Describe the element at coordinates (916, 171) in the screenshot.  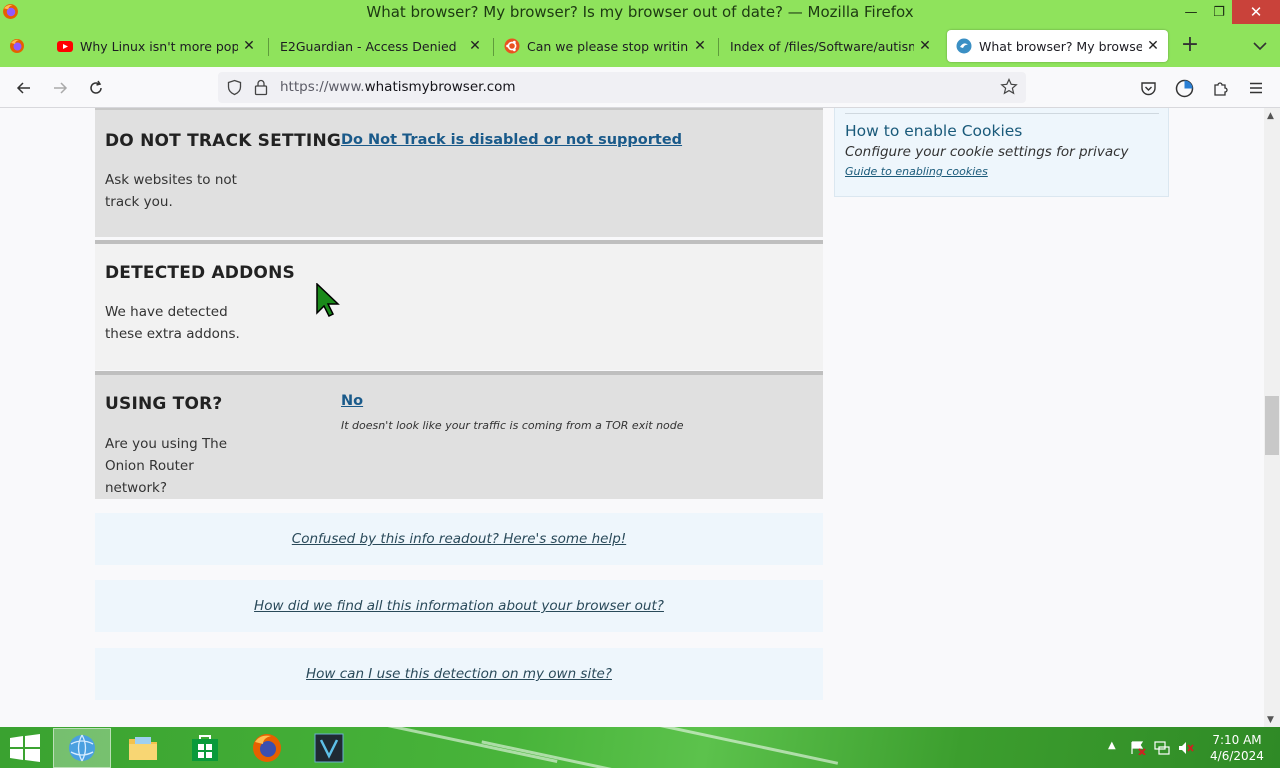
I see `cookies-guide-link: Guide to enabling cookies` at that location.